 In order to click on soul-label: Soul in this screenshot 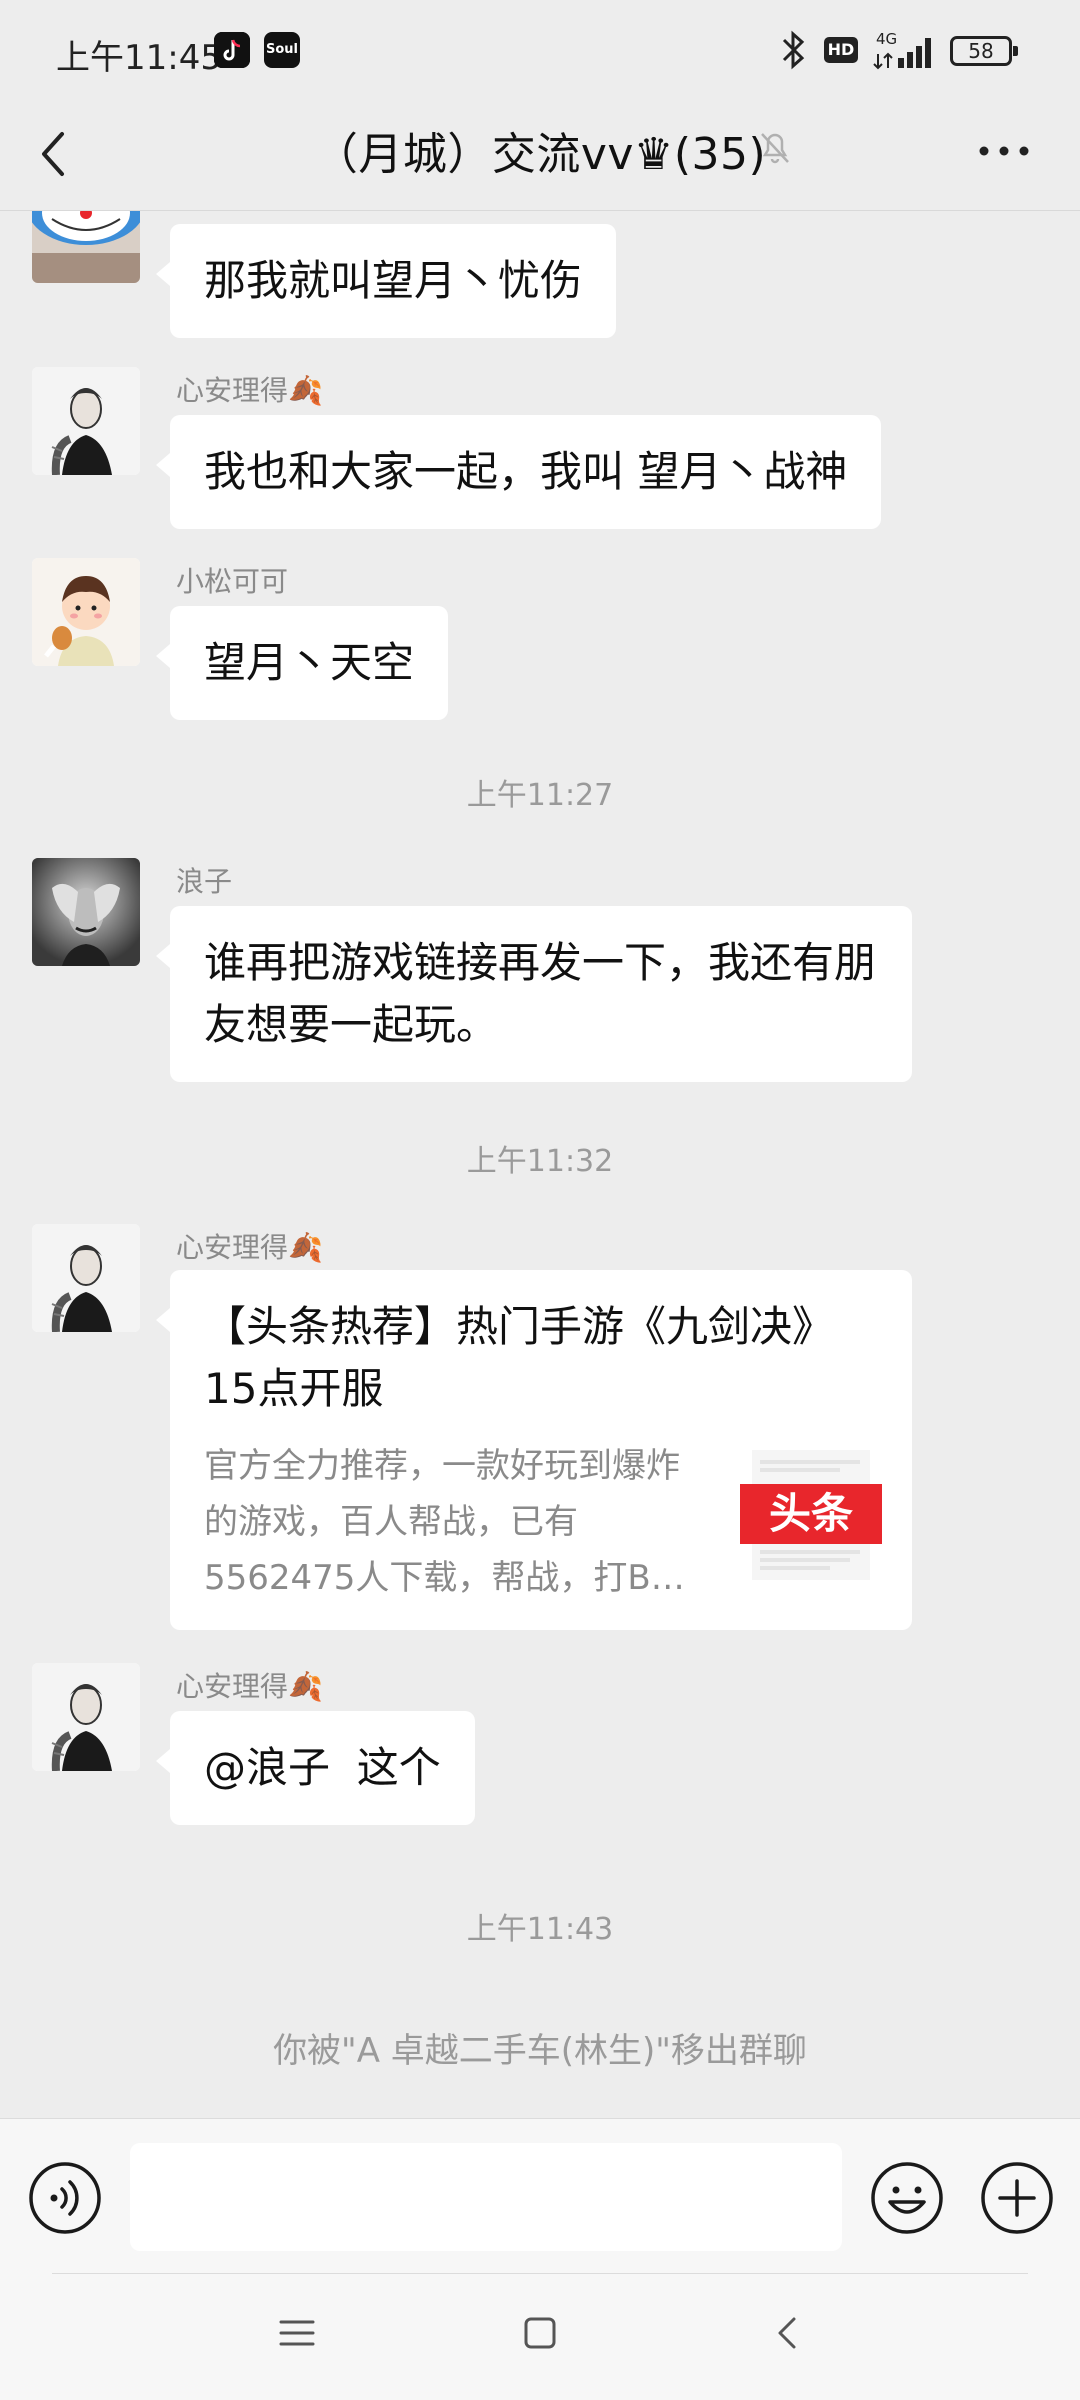, I will do `click(281, 49)`.